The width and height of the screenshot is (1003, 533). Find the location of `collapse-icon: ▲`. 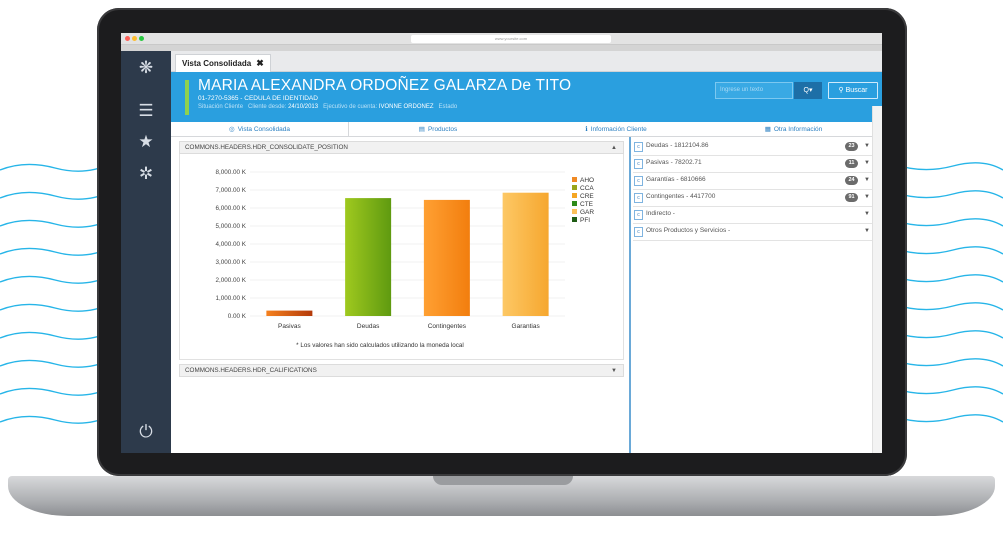

collapse-icon: ▲ is located at coordinates (614, 148).